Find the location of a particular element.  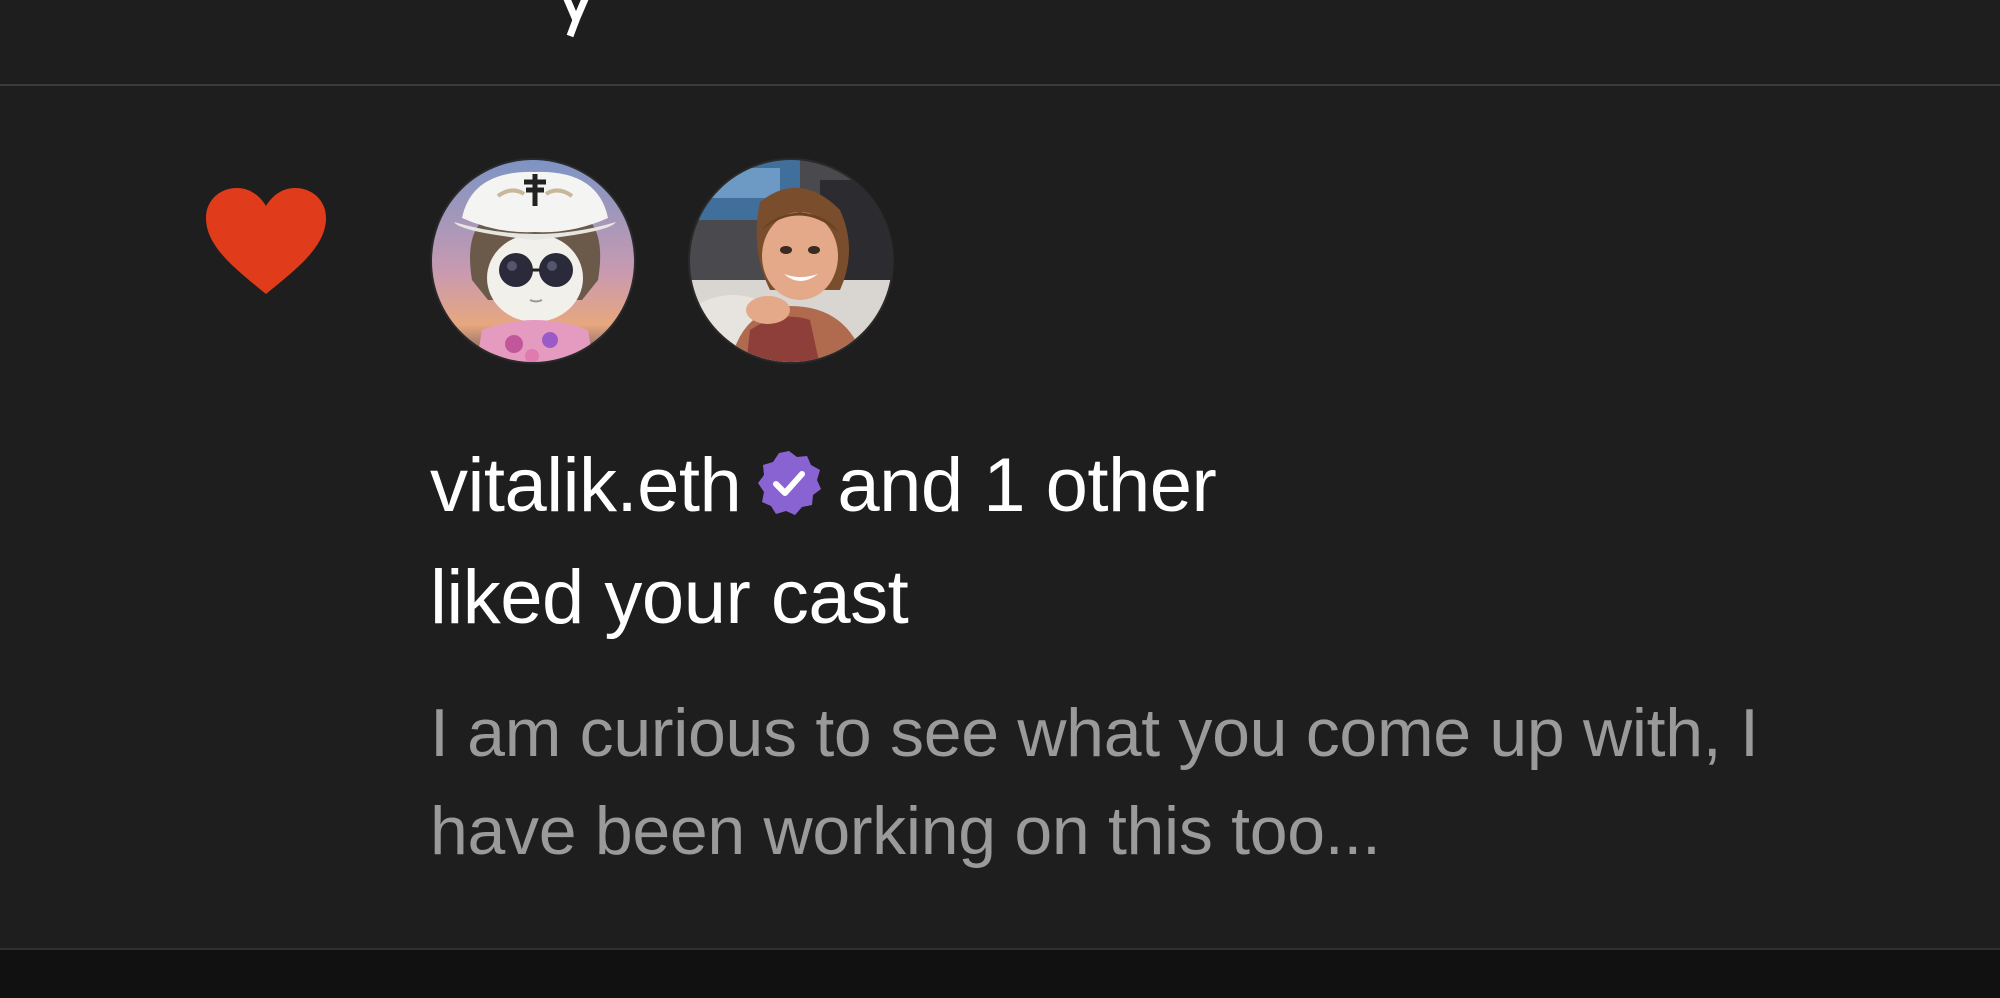

action-text: liked your cast is located at coordinates (669, 597).